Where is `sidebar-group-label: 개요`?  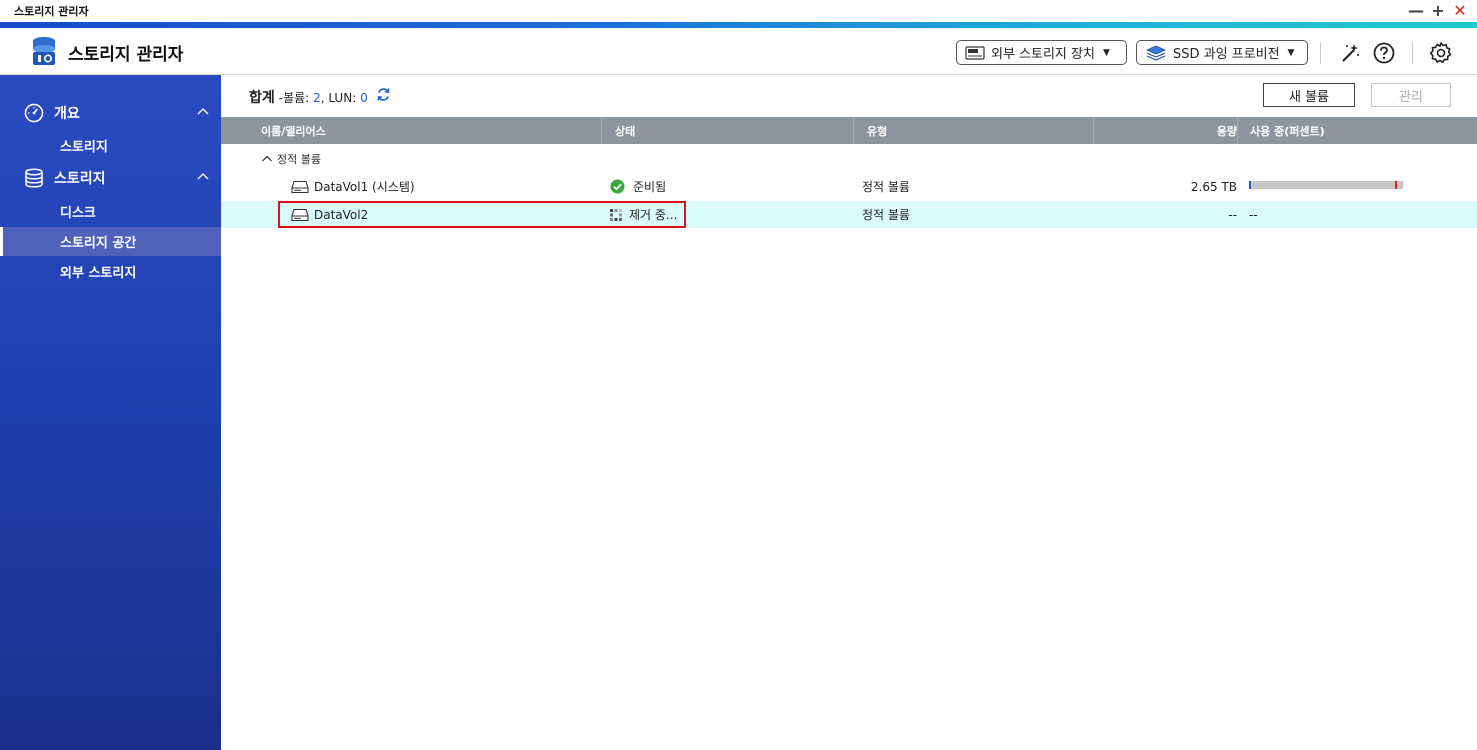 sidebar-group-label: 개요 is located at coordinates (67, 114).